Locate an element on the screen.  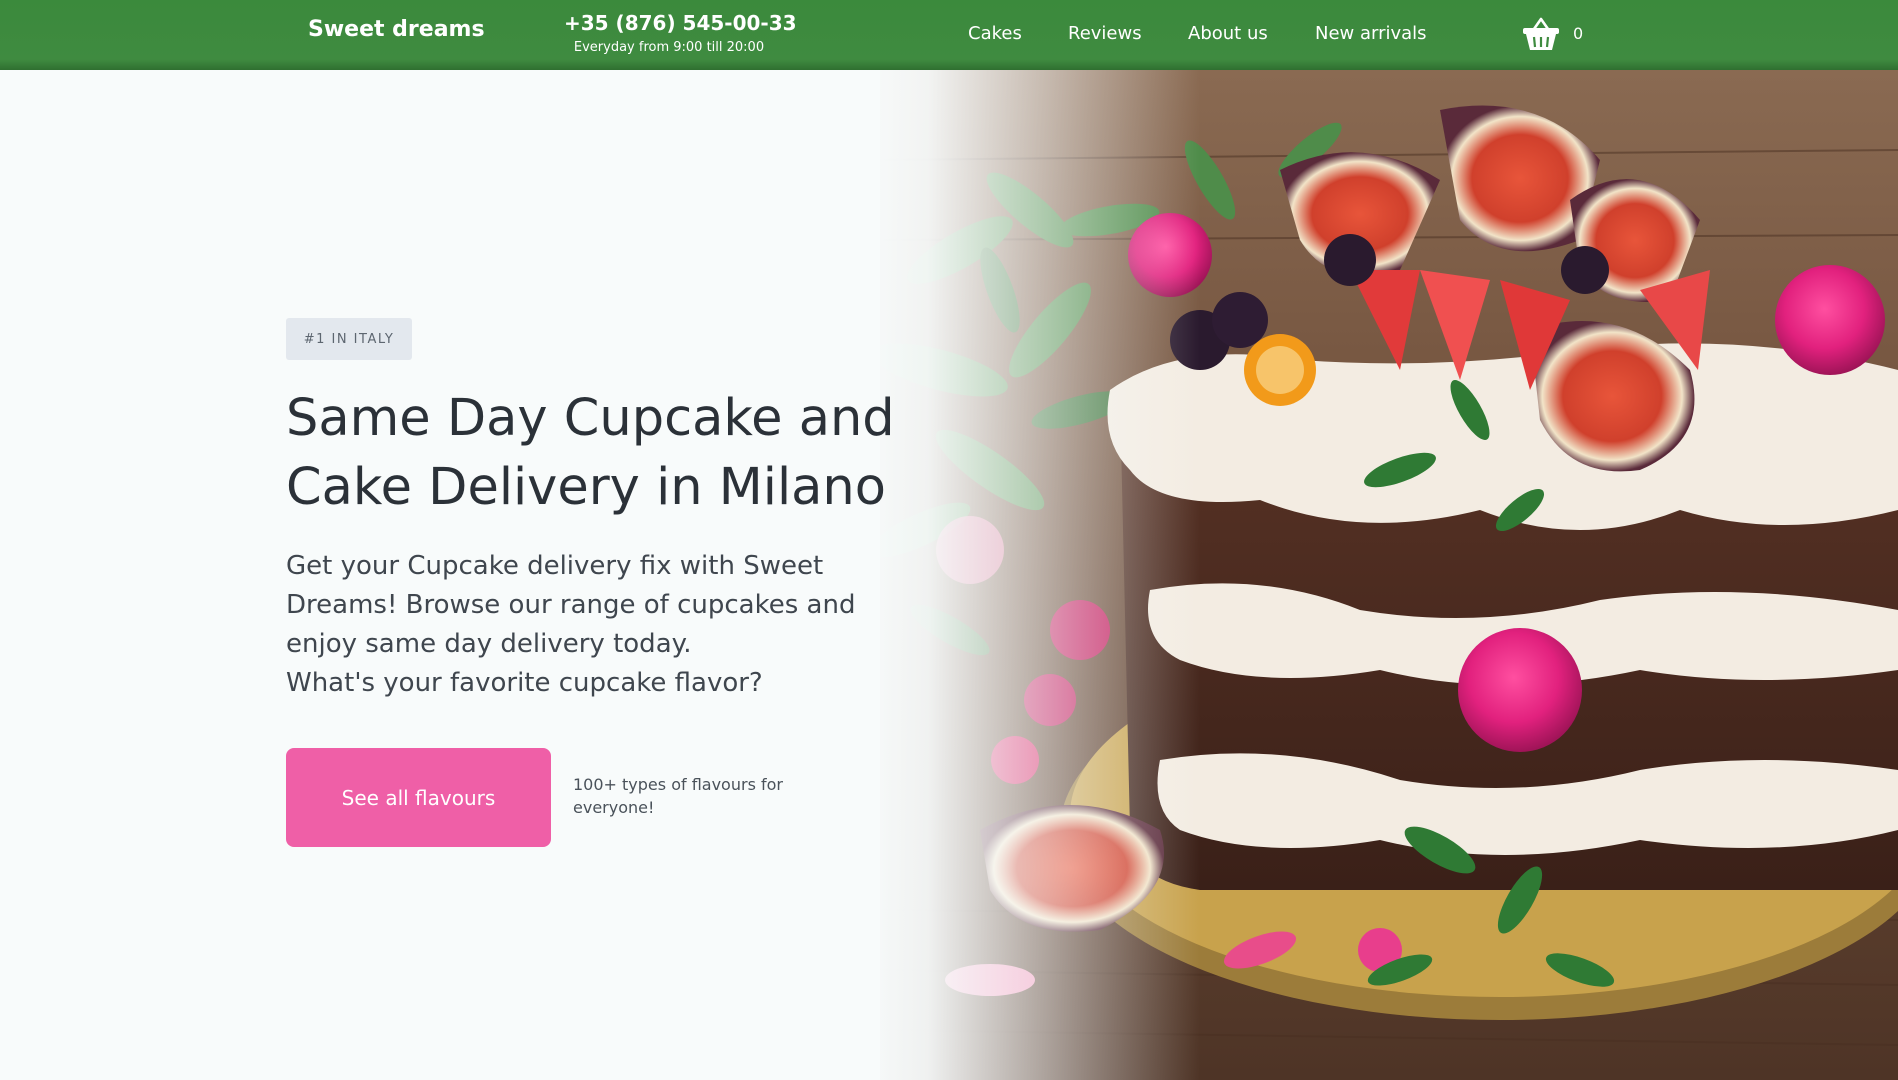
see-all-flavours-button: See all flavours is located at coordinates (418, 797).